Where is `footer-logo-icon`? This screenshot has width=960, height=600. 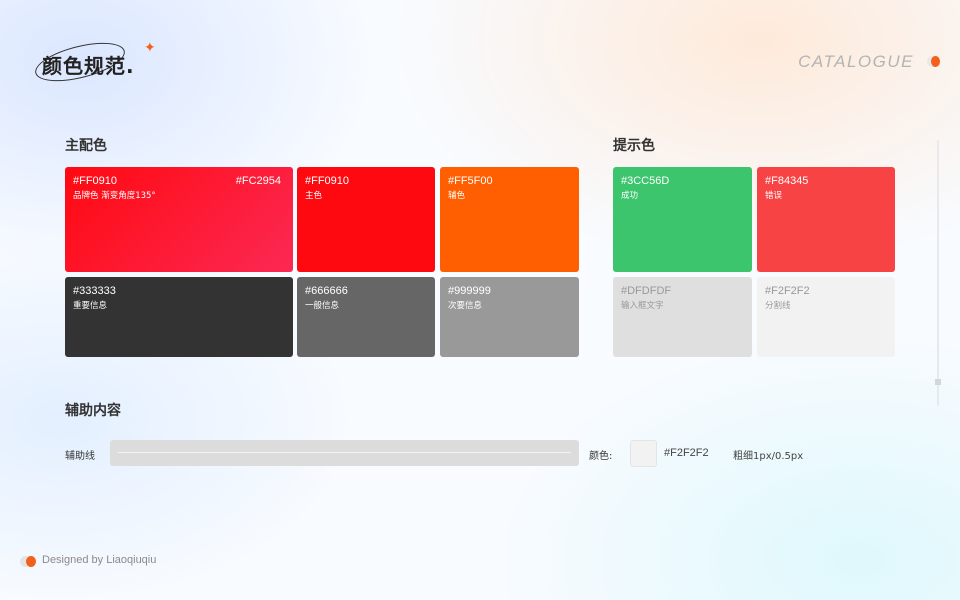 footer-logo-icon is located at coordinates (28, 561).